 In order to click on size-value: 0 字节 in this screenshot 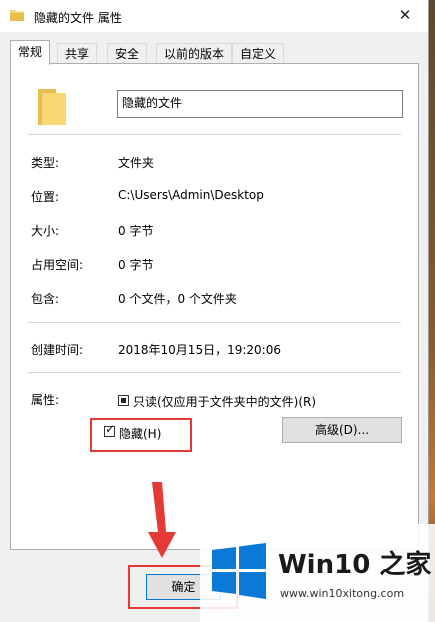, I will do `click(136, 231)`.